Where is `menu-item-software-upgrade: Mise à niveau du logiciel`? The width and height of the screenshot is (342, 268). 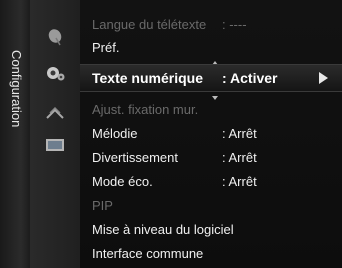 menu-item-software-upgrade: Mise à niveau du logiciel is located at coordinates (211, 229).